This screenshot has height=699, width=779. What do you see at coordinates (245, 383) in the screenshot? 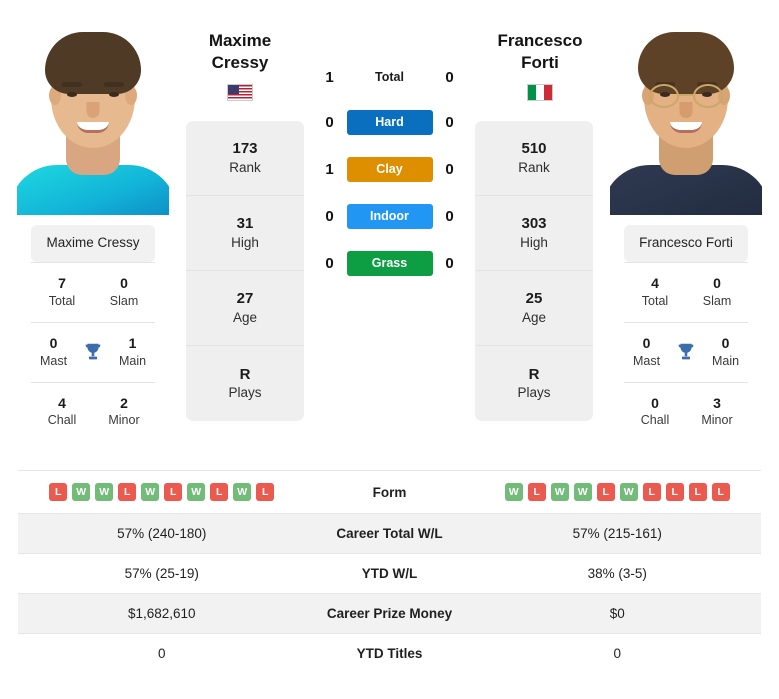
I see `left-plays-cell: R Plays` at bounding box center [245, 383].